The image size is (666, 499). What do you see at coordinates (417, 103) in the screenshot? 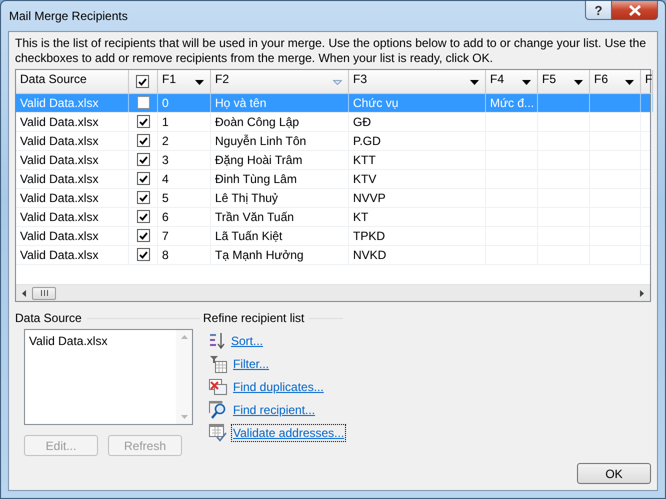
I see `f3-cell: Chức vụ` at bounding box center [417, 103].